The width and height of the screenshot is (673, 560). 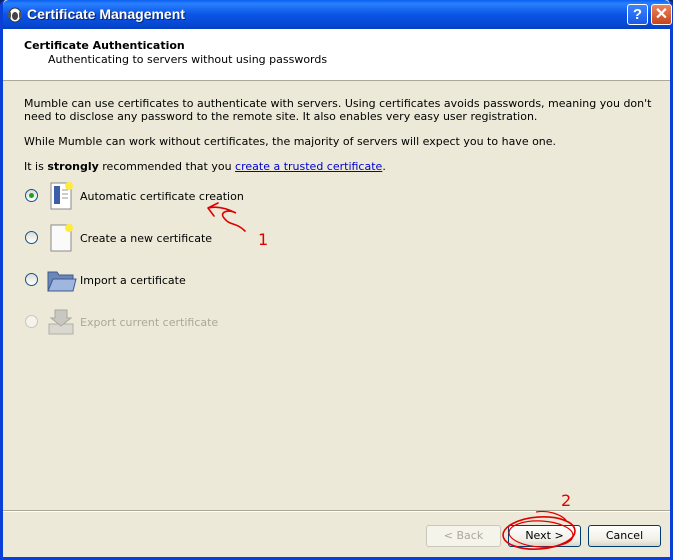 What do you see at coordinates (31, 237) in the screenshot?
I see `radio-create-new-certificate` at bounding box center [31, 237].